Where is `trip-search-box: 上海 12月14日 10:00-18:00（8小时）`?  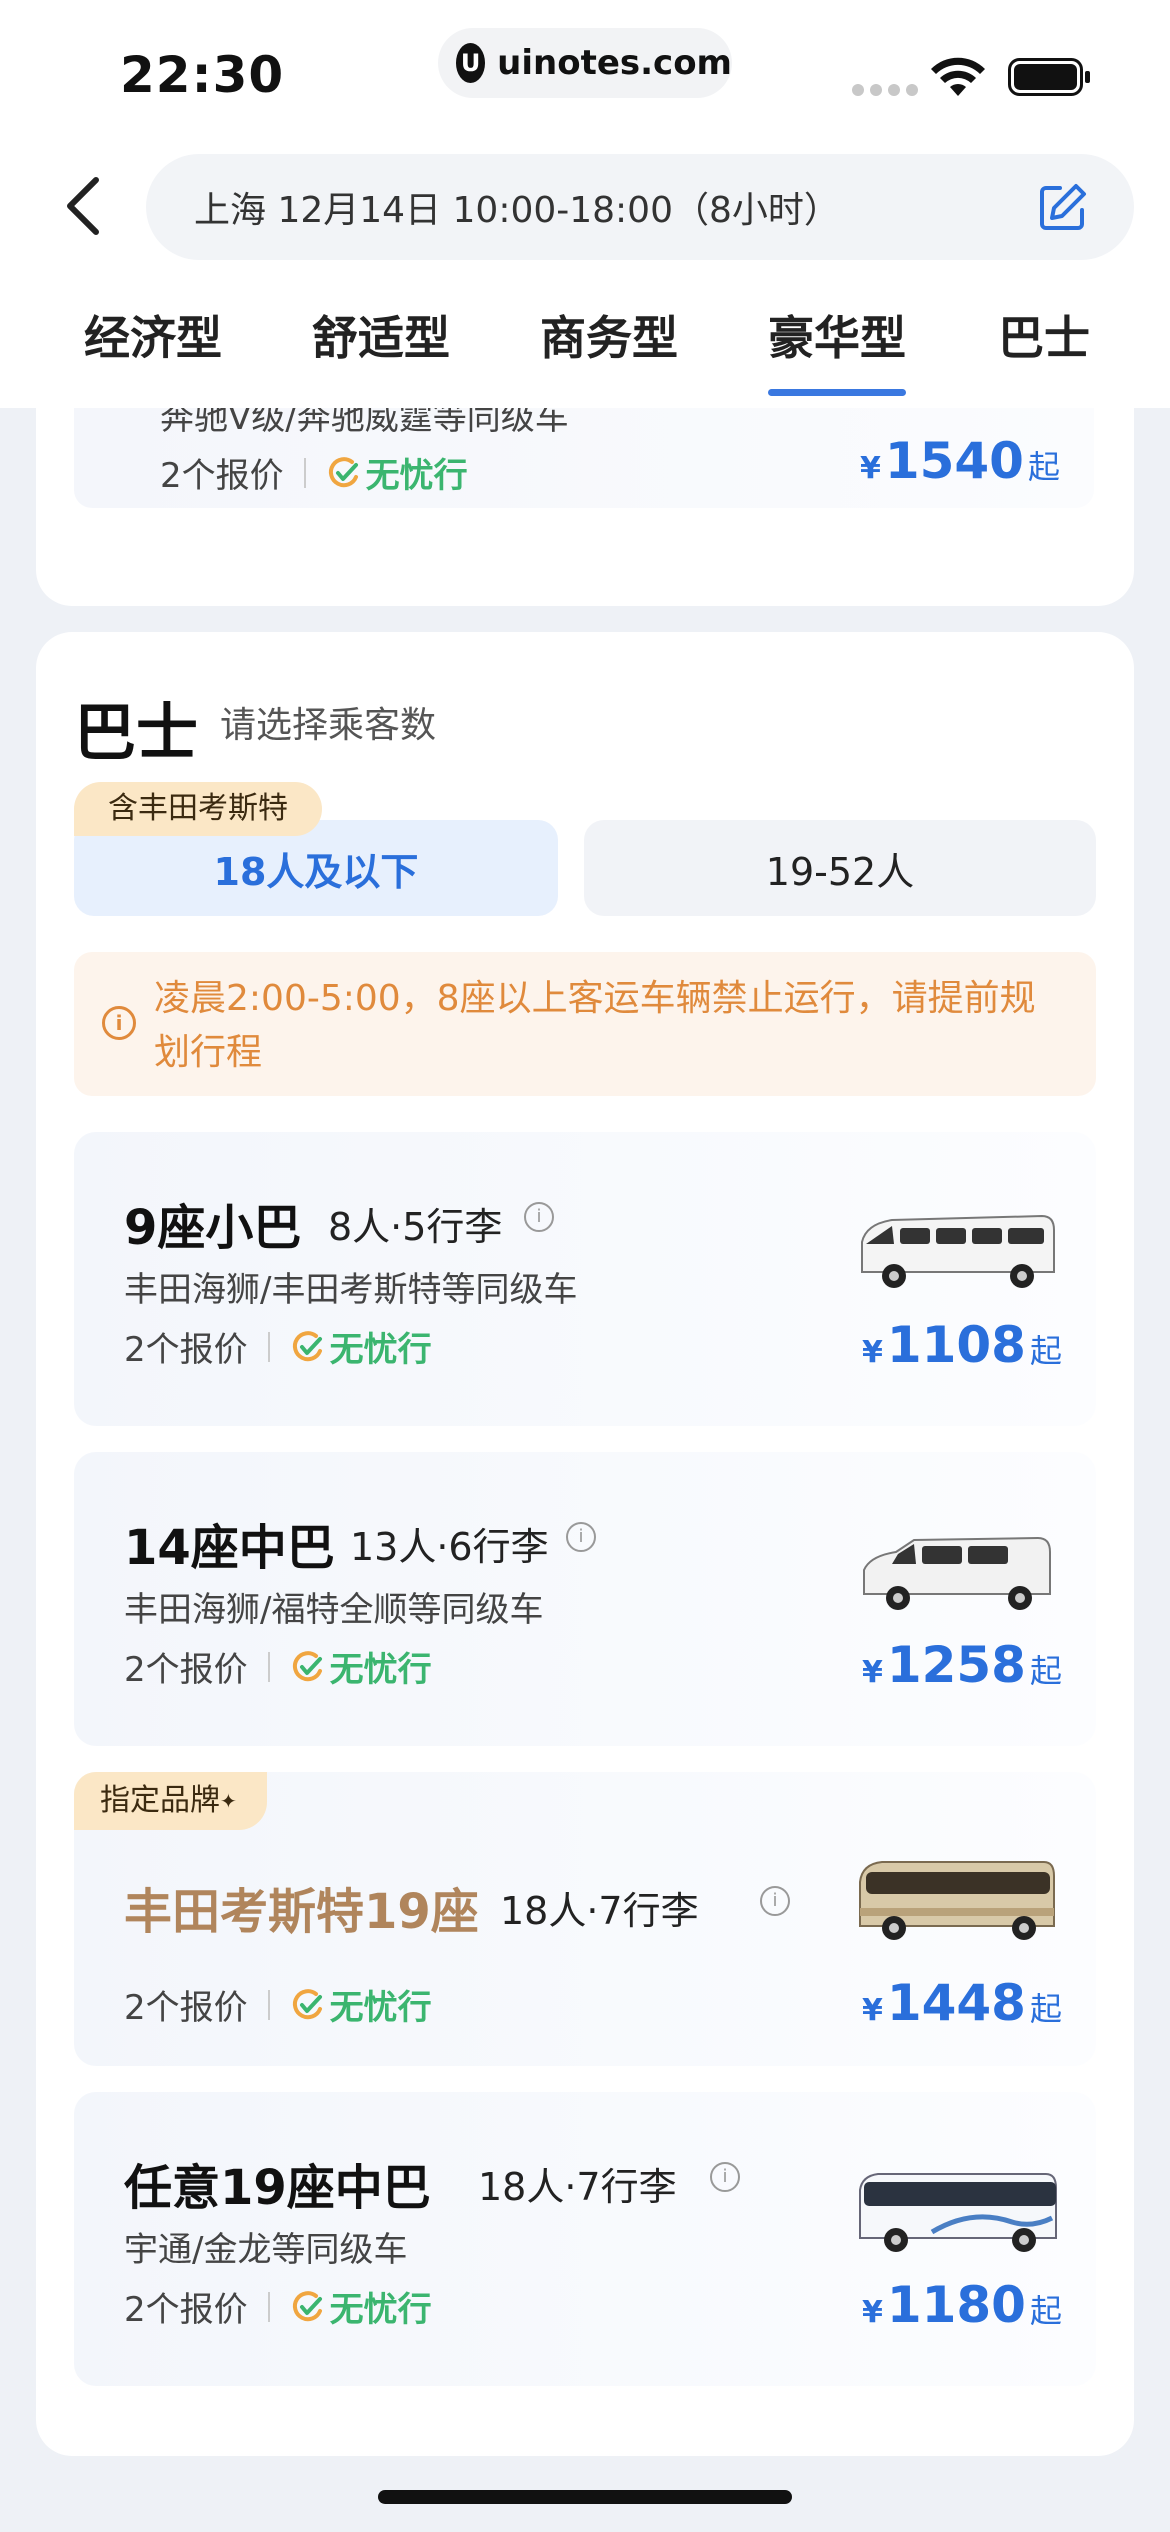
trip-search-box: 上海 12月14日 10:00-18:00（8小时） is located at coordinates (640, 207).